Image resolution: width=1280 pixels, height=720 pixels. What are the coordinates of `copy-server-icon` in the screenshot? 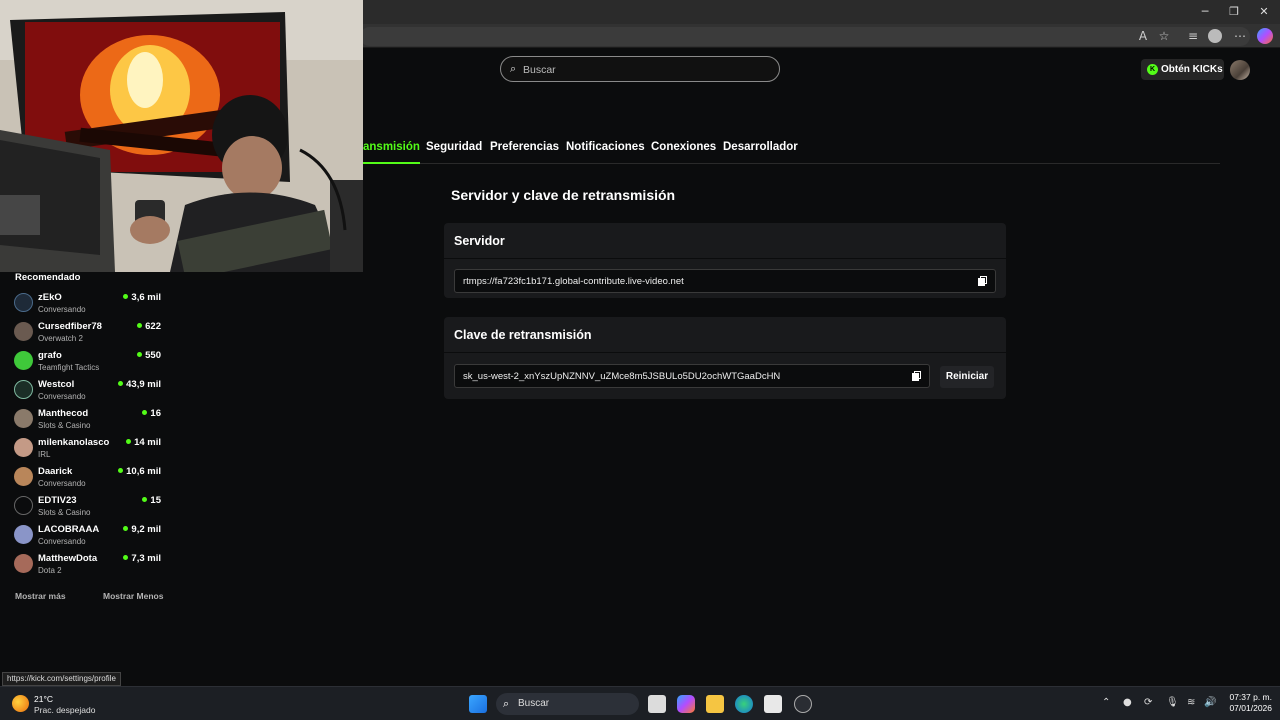 It's located at (983, 281).